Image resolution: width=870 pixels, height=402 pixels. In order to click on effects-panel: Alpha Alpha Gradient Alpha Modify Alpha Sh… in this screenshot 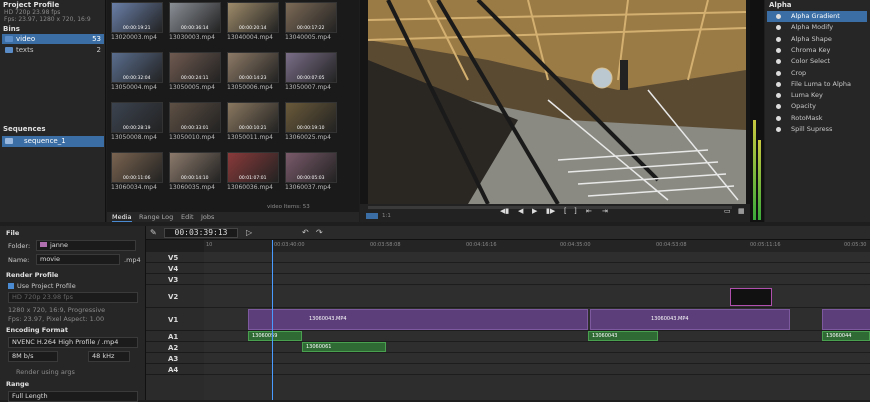, I will do `click(817, 111)`.